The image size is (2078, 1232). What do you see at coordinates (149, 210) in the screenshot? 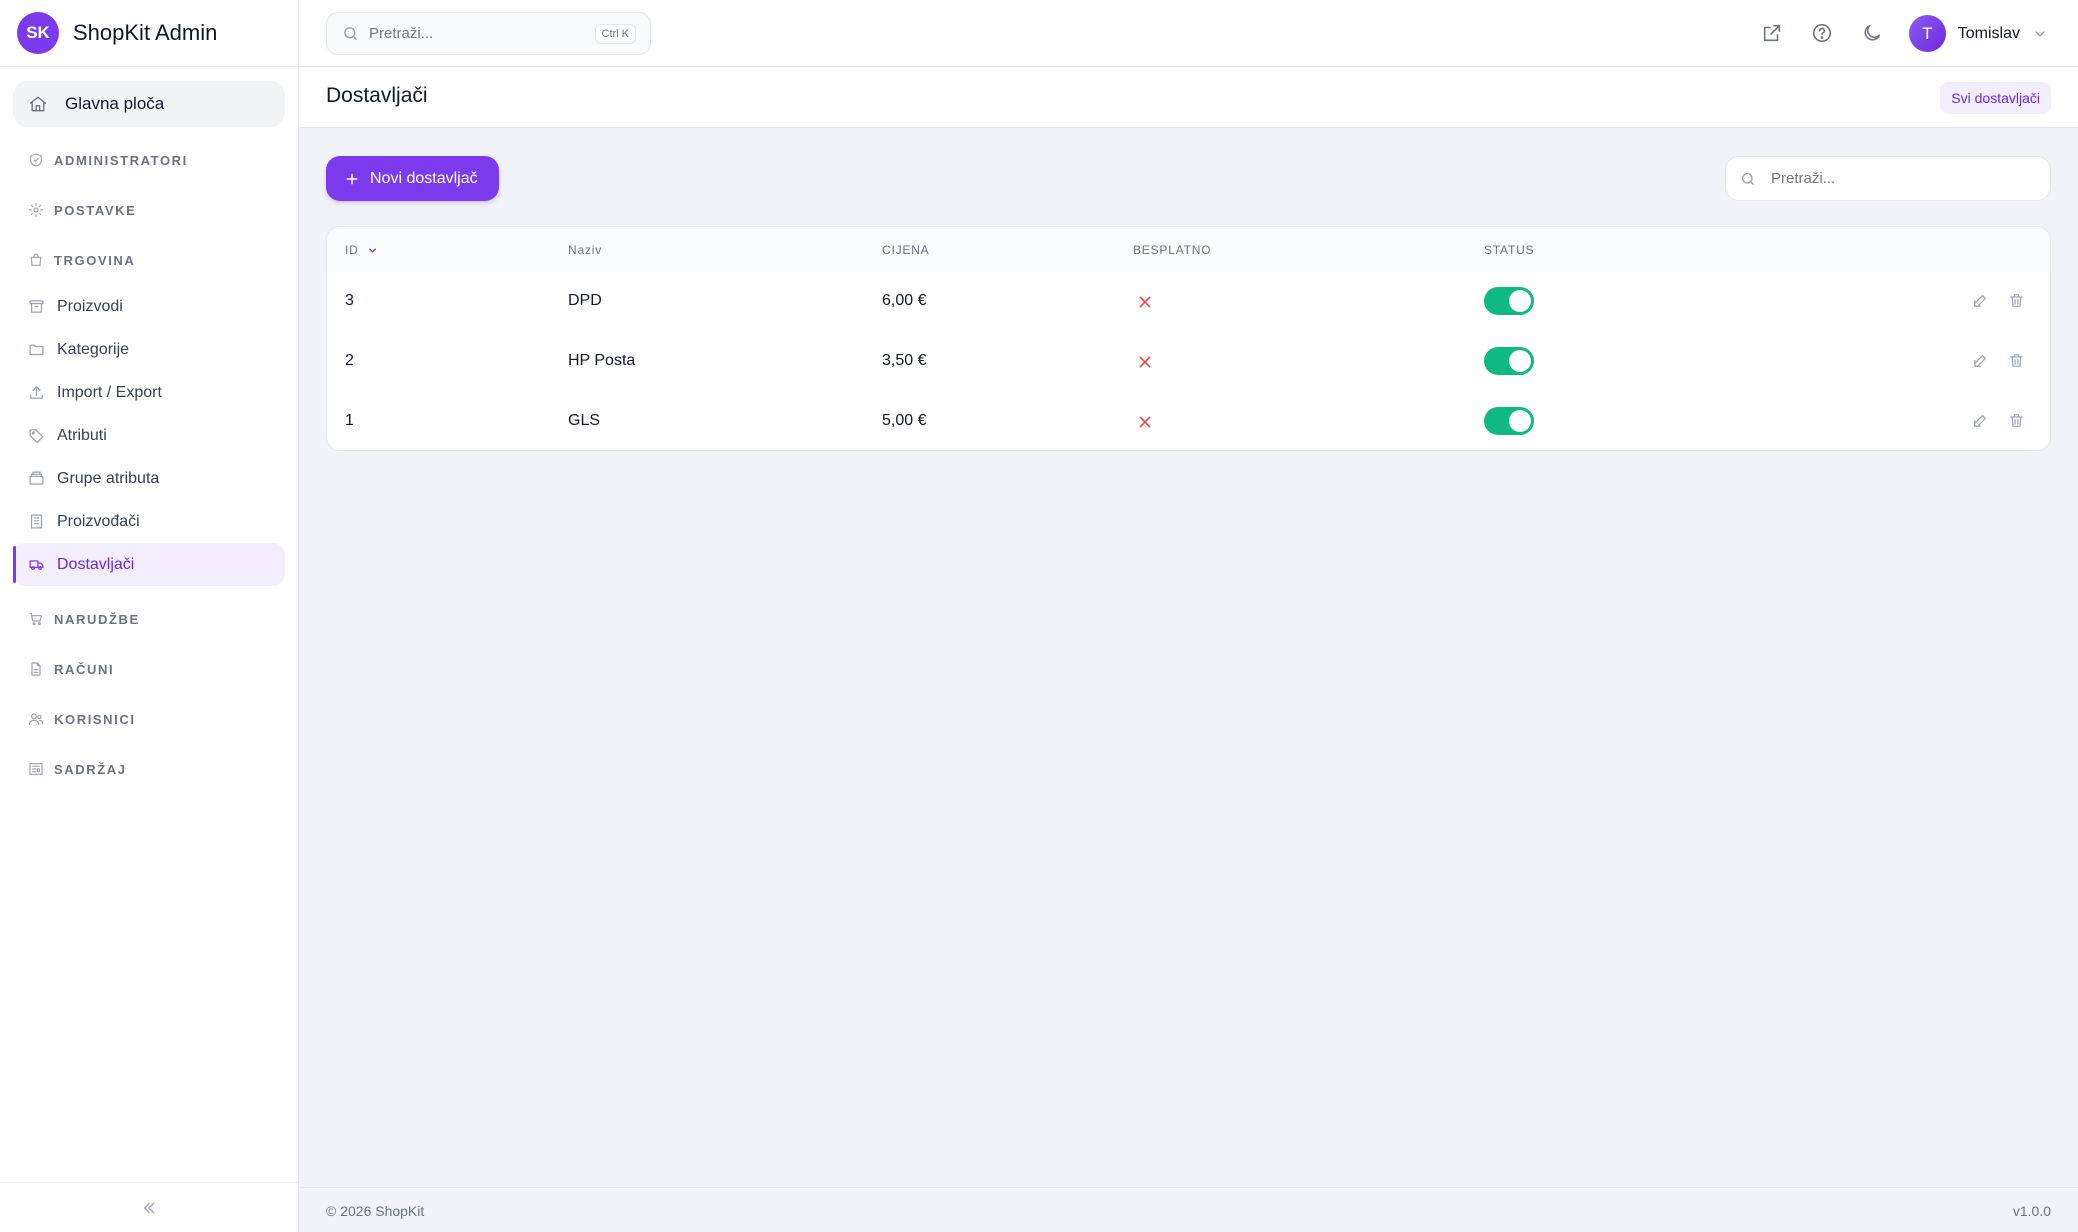
I see `sidebar-section-settings: POSTAVKE` at bounding box center [149, 210].